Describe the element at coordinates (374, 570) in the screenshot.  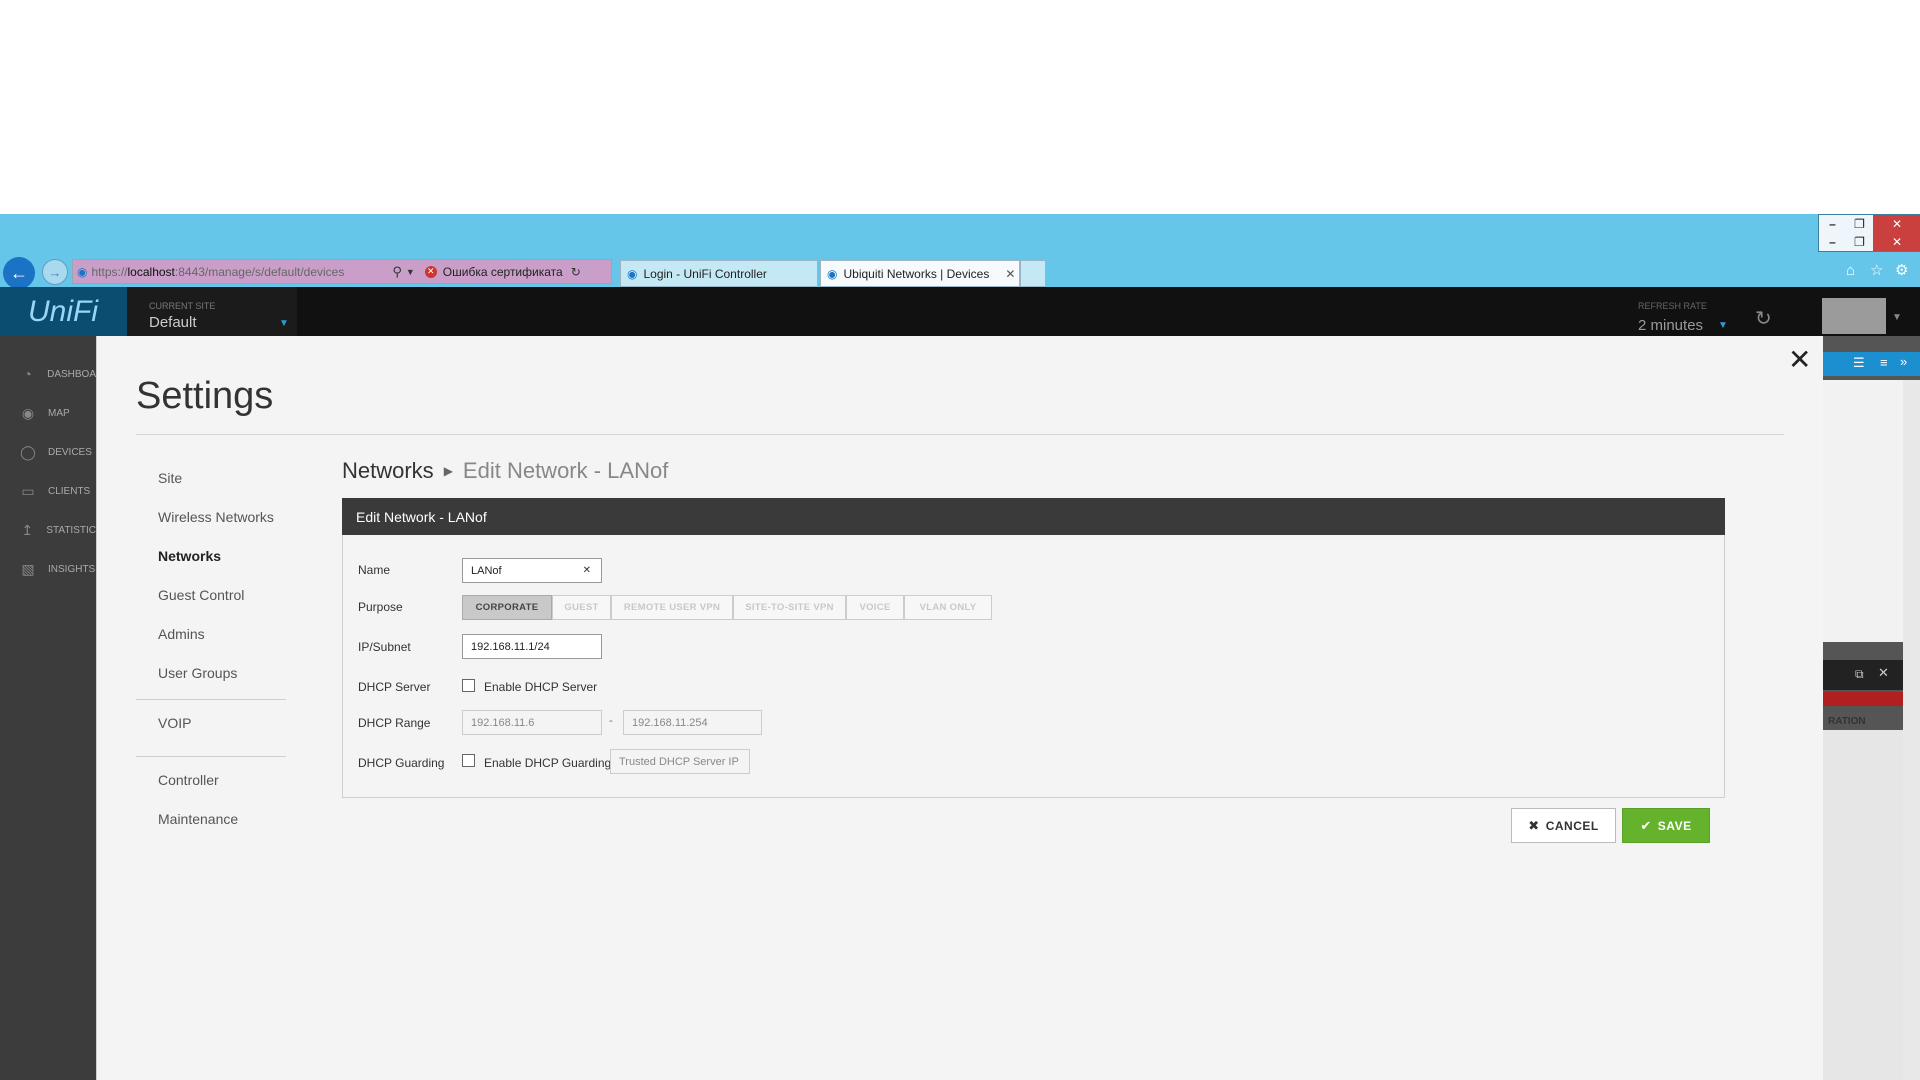
I see `name-label: Name` at that location.